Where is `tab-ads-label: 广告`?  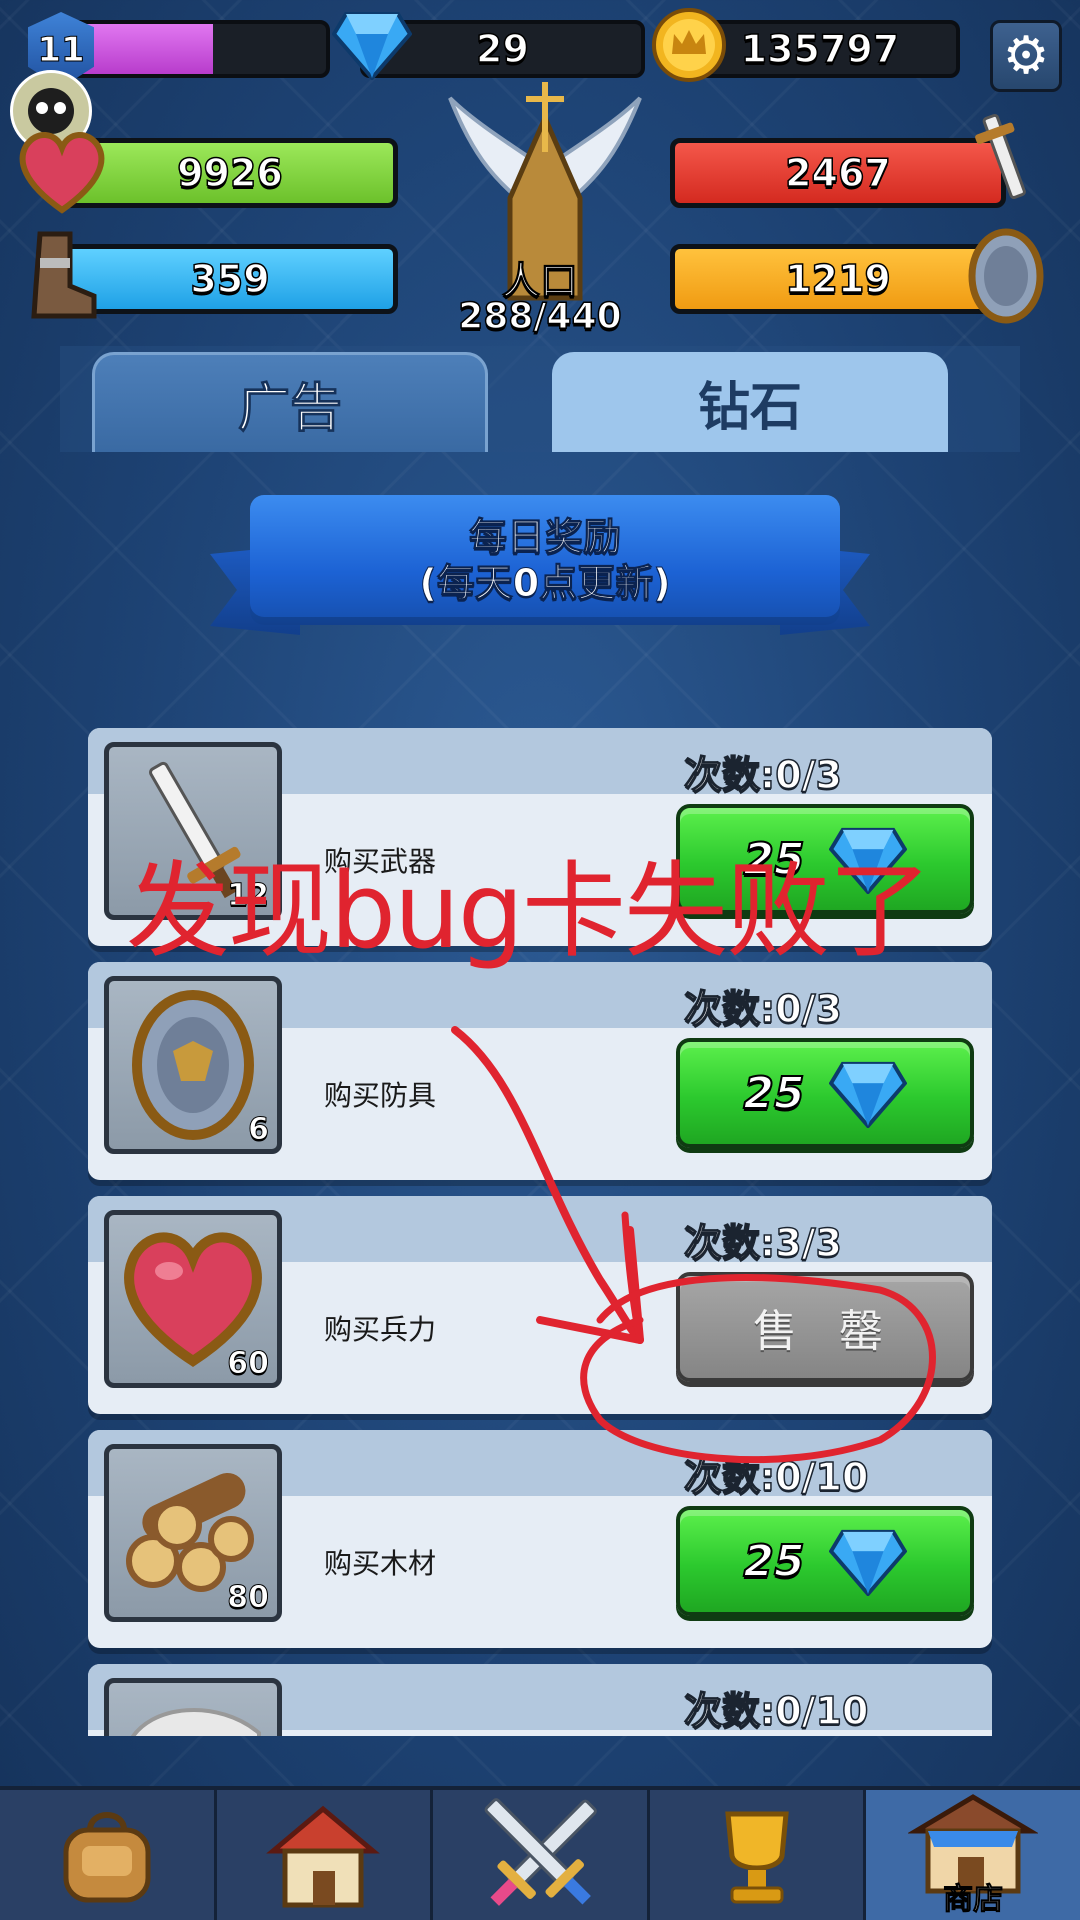 tab-ads-label: 广告 is located at coordinates (289, 409).